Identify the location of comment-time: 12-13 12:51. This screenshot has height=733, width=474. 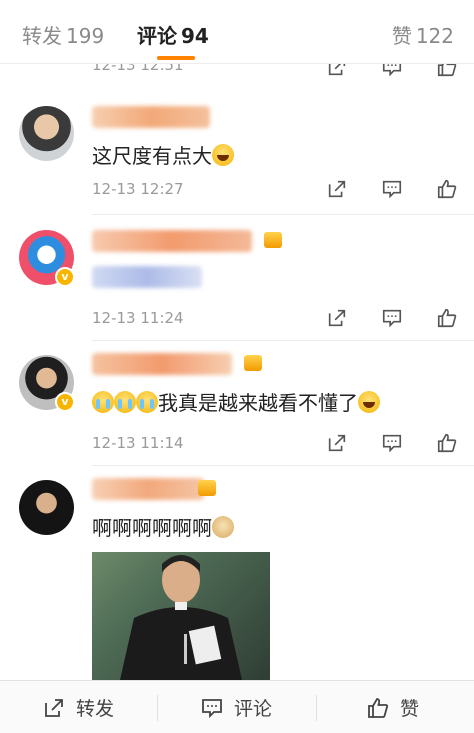
(138, 69).